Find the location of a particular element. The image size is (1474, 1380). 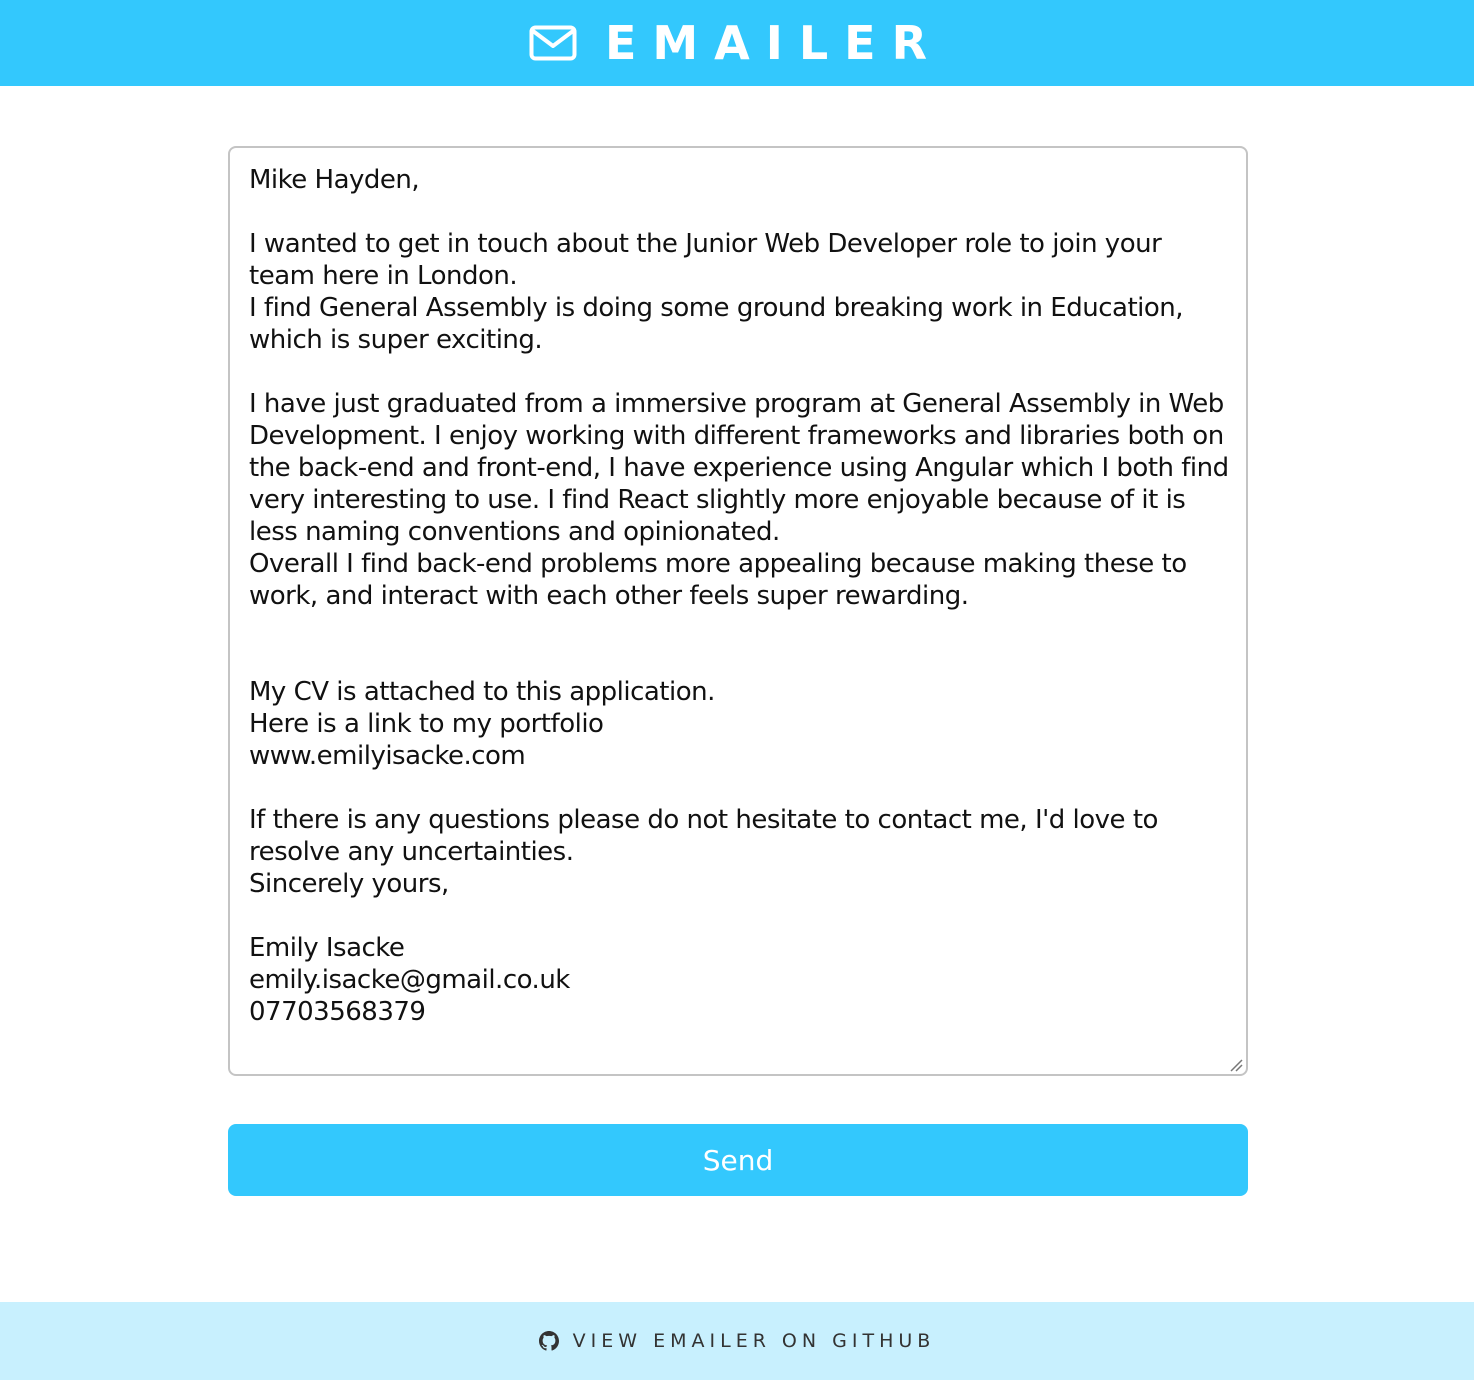

resize-handle-icon is located at coordinates (1236, 1064).